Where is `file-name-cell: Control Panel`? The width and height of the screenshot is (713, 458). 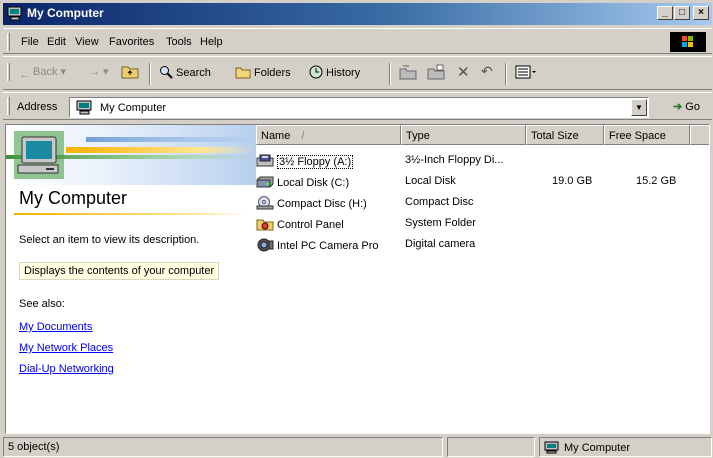 file-name-cell: Control Panel is located at coordinates (300, 224).